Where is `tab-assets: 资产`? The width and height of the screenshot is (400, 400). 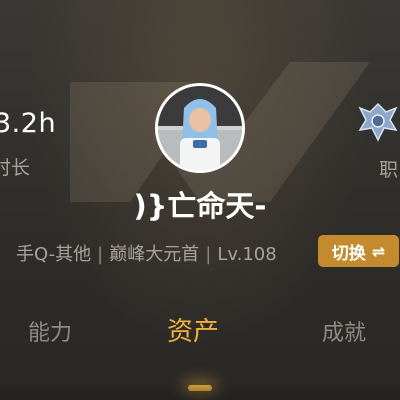
tab-assets: 资产 is located at coordinates (193, 329).